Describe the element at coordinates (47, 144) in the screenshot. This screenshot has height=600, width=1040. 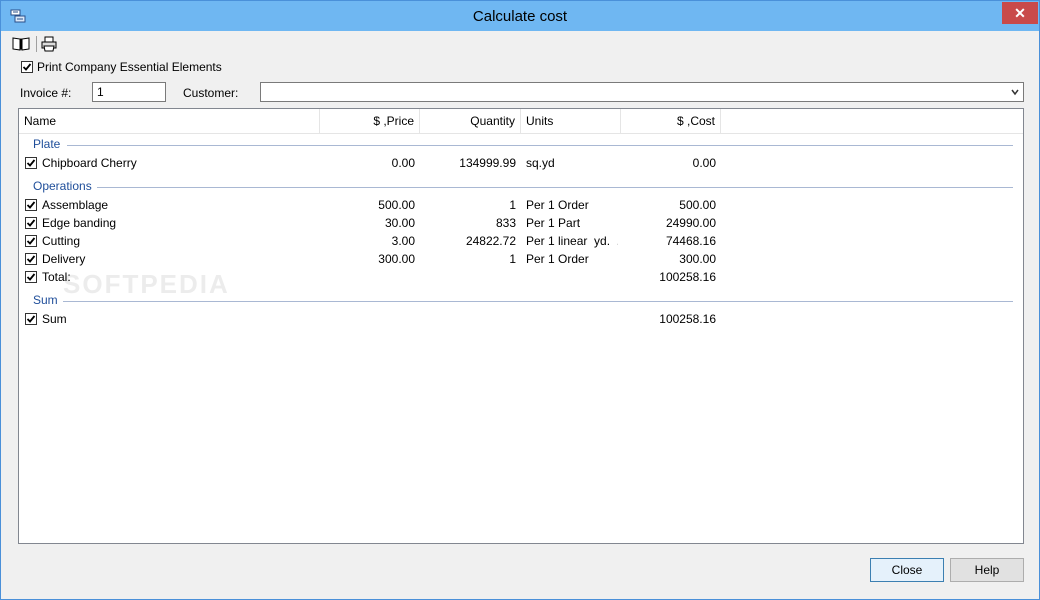
I see `group-header-plate: Plate` at that location.